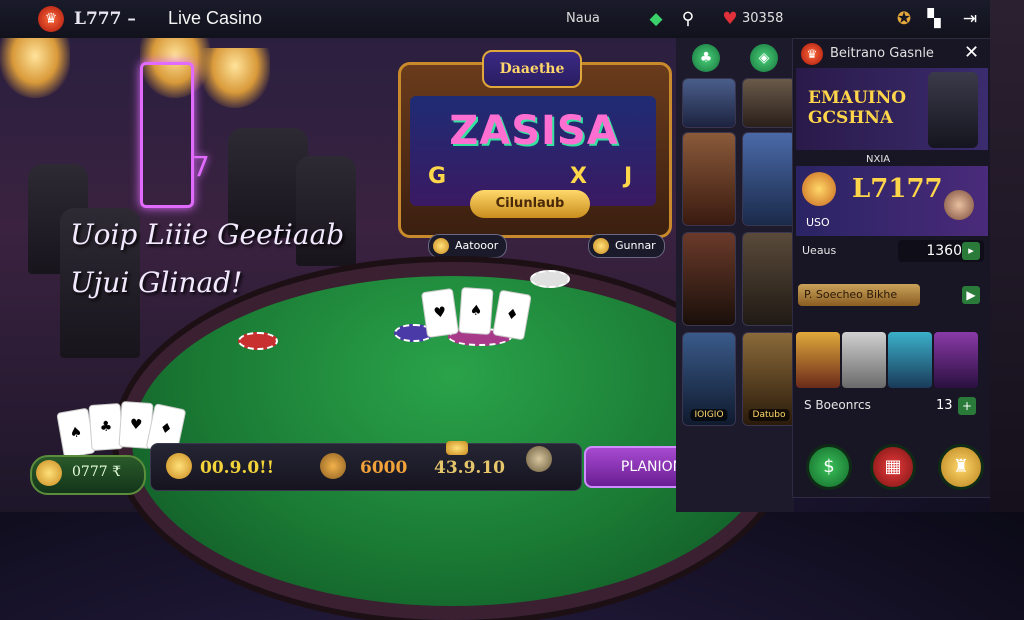 The image size is (1024, 620). Describe the element at coordinates (635, 245) in the screenshot. I see `pill-label: Gunnar` at that location.